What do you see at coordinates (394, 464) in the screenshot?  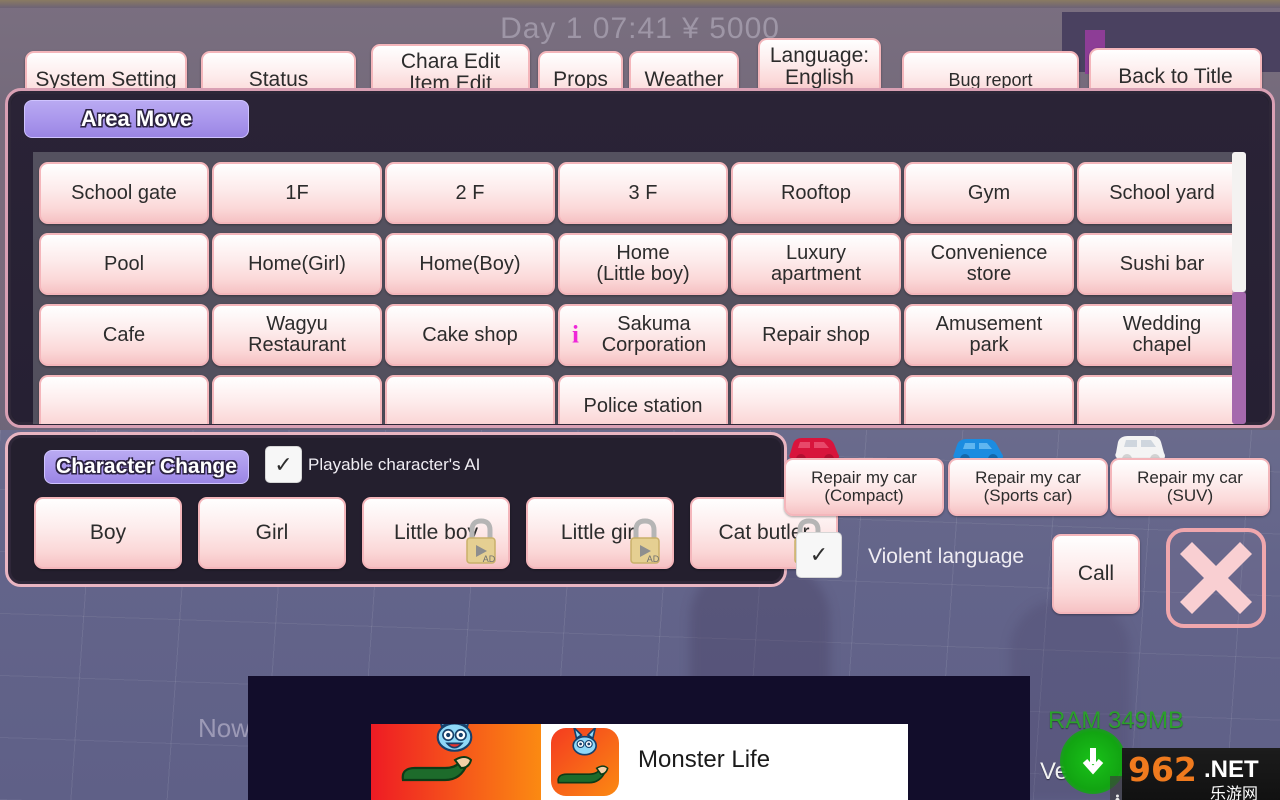 I see `playable-character-ai-label: Playable character's AI` at bounding box center [394, 464].